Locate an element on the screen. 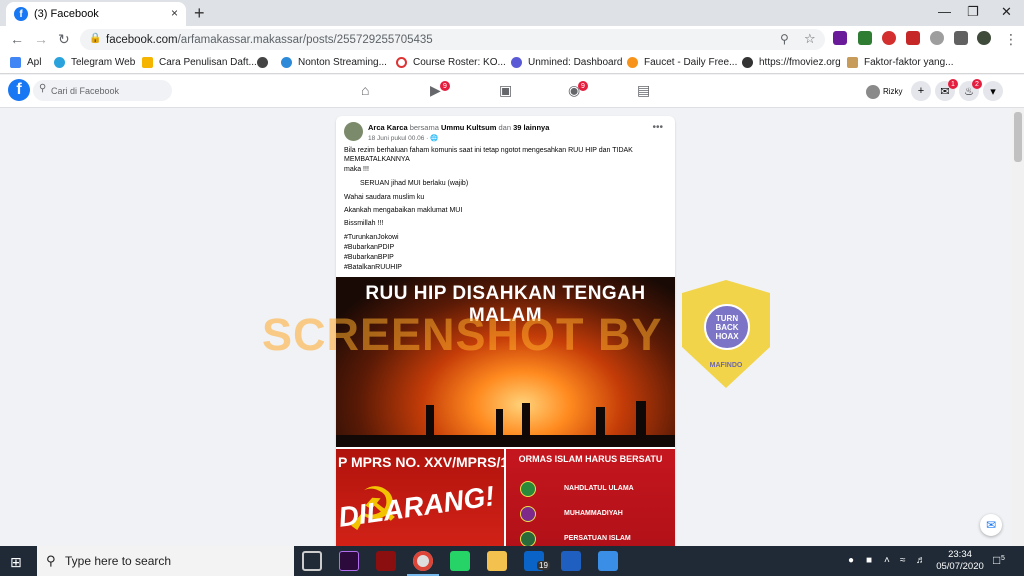 Image resolution: width=1024 pixels, height=576 pixels. gaming-icon: ▤ is located at coordinates (643, 90).